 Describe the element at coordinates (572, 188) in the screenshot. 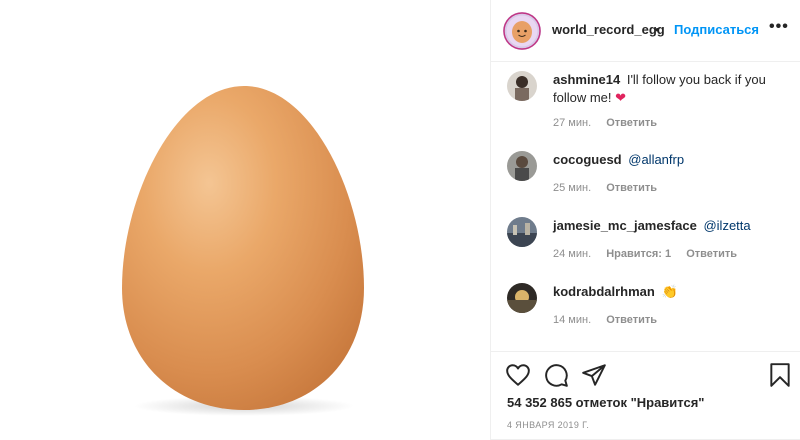

I see `comment-time: 25 мин.` at that location.